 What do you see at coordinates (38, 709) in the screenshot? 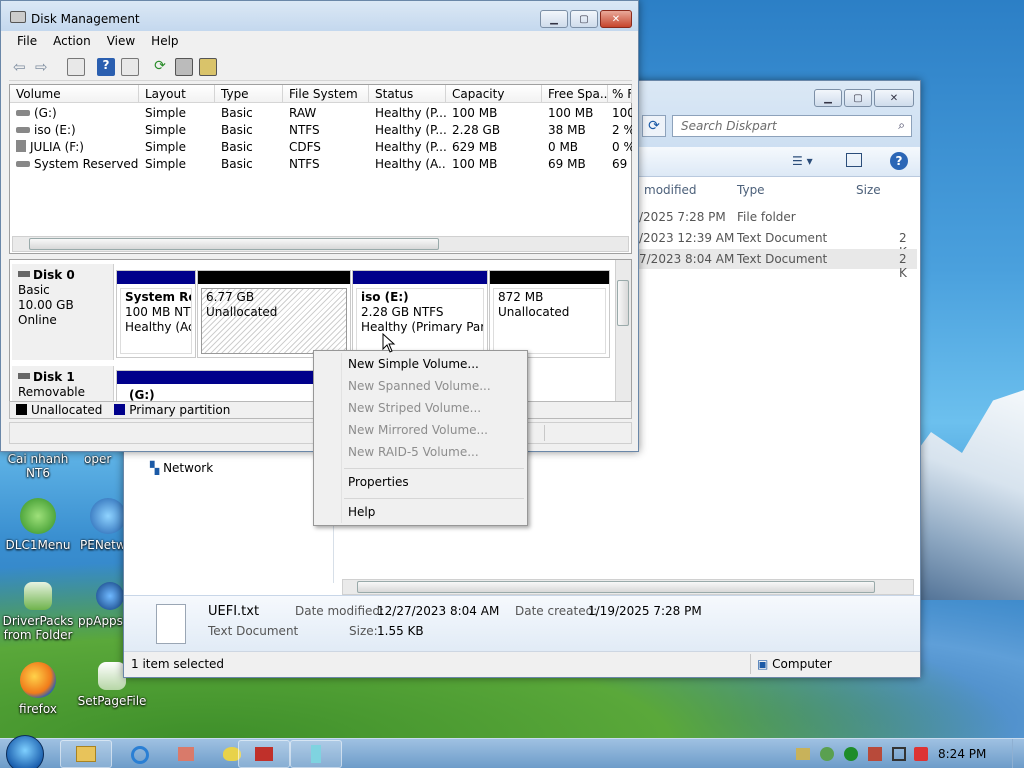
I see `desktop-icon-label: firefox` at bounding box center [38, 709].